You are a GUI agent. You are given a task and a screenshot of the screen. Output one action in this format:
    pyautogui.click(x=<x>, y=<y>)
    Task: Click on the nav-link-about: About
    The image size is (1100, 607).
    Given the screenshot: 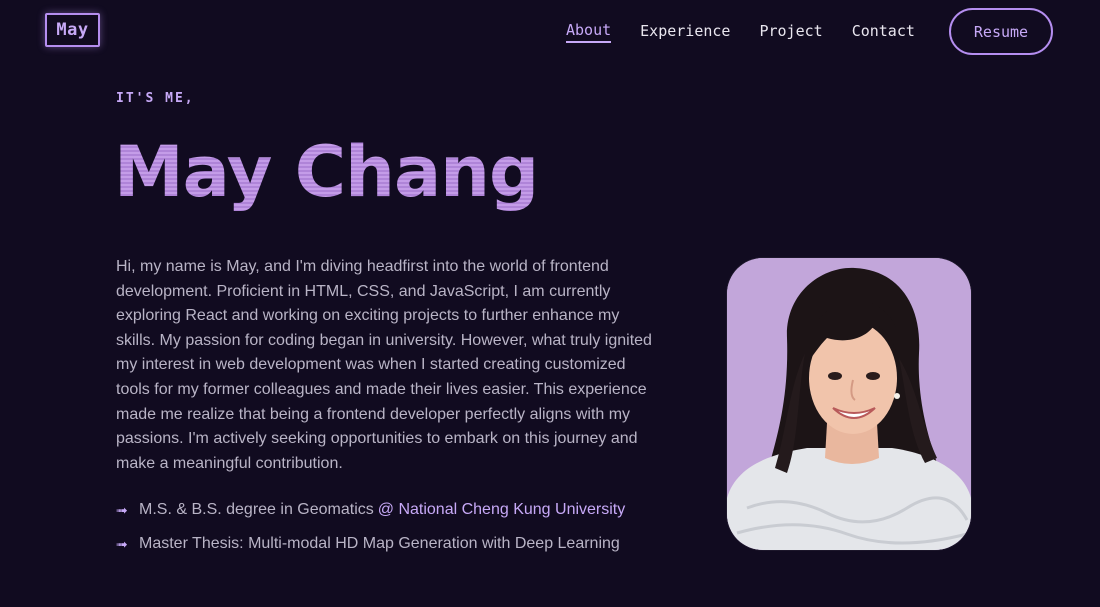 What is the action you would take?
    pyautogui.click(x=589, y=32)
    